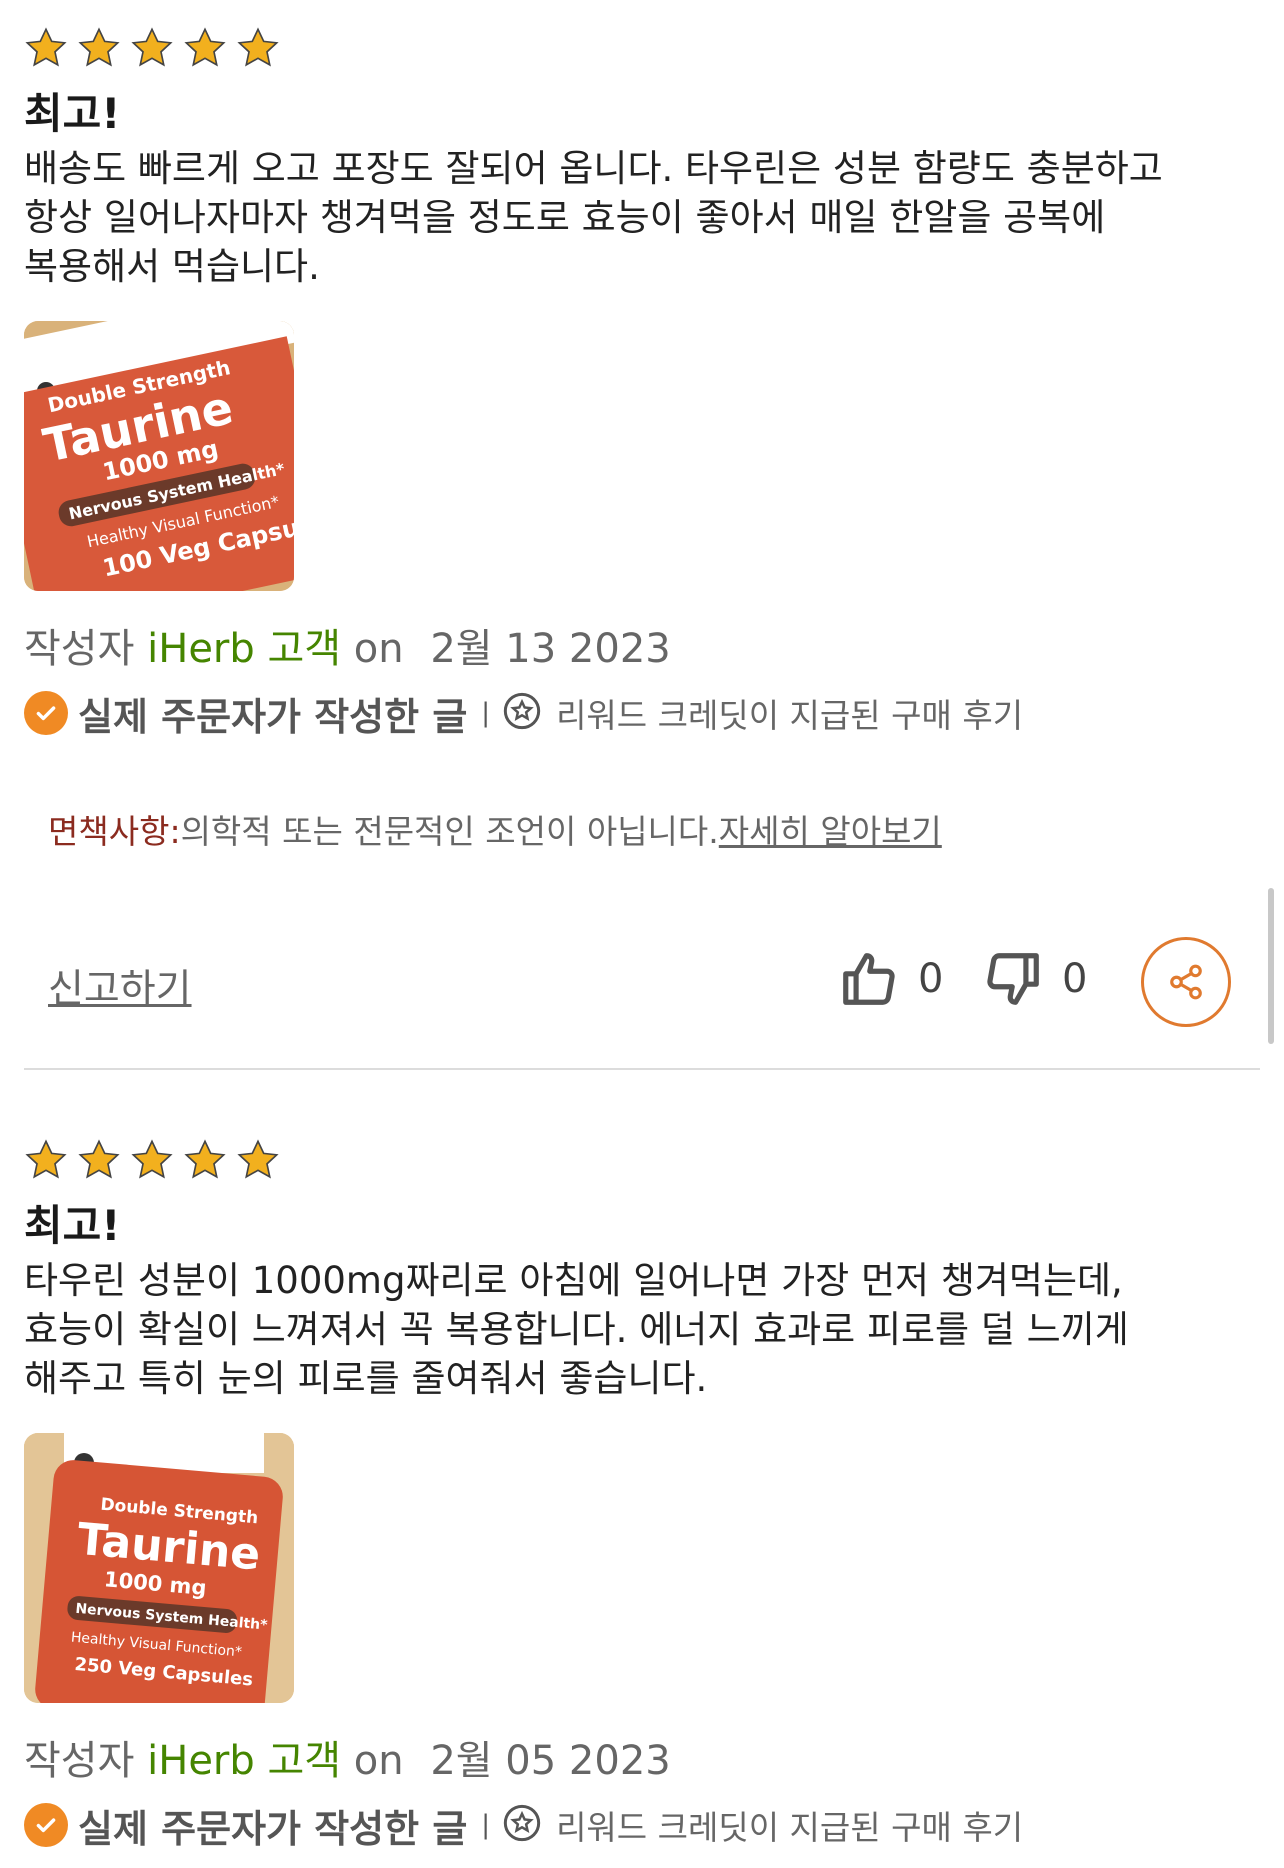 This screenshot has width=1284, height=1868. I want to click on review-author-line: 작성자 iHerb 고객 on 2월 05 2023, so click(347, 1761).